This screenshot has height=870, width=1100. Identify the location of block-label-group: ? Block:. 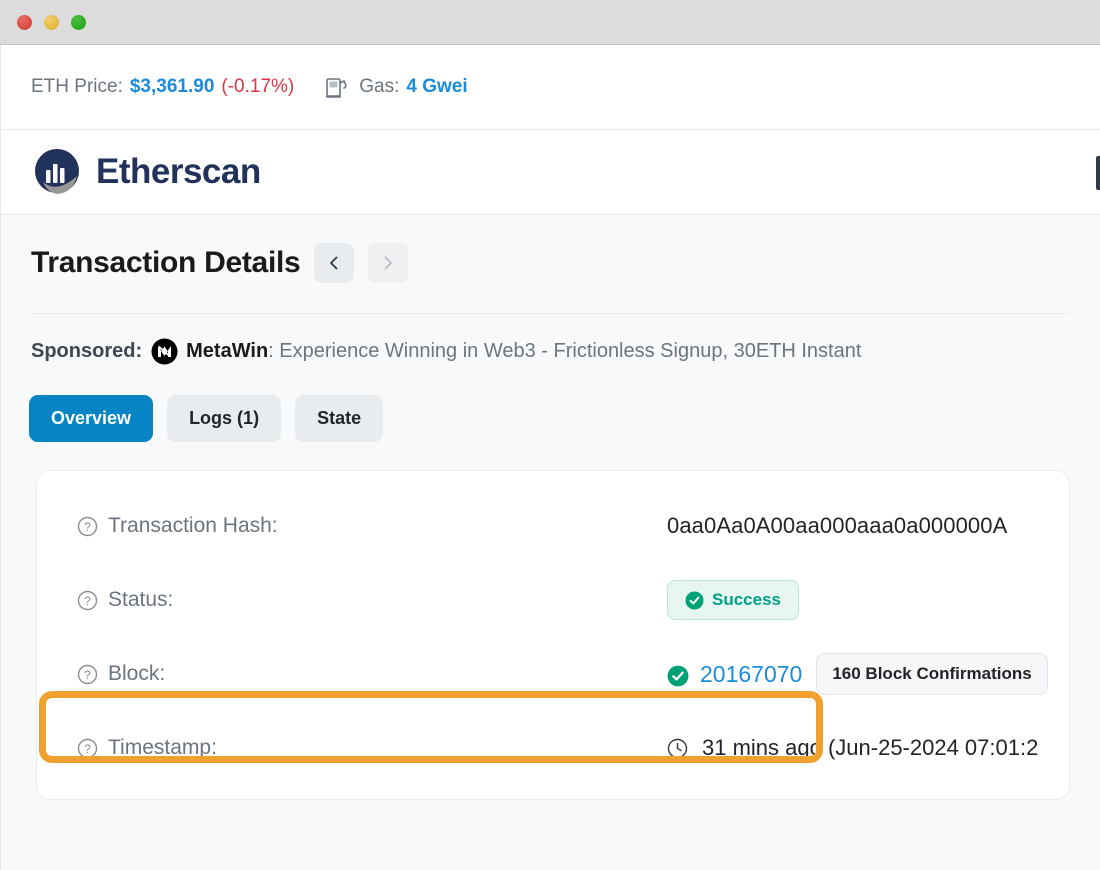
(372, 674).